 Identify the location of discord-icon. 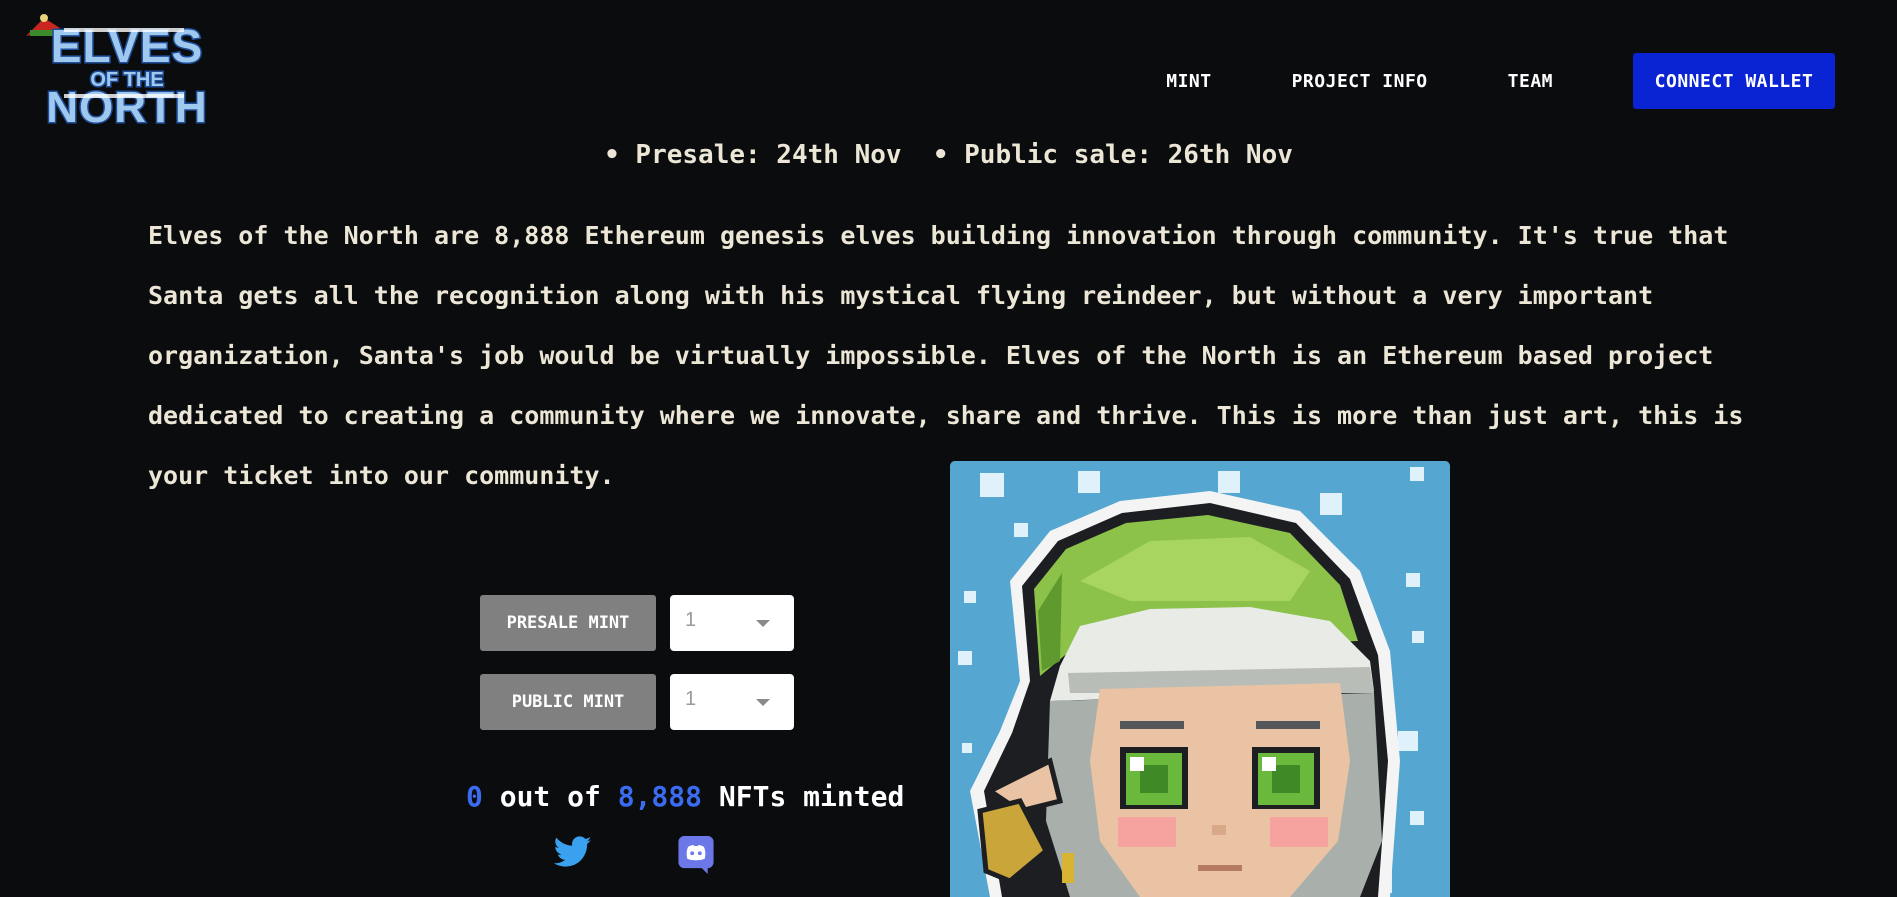
(696, 855).